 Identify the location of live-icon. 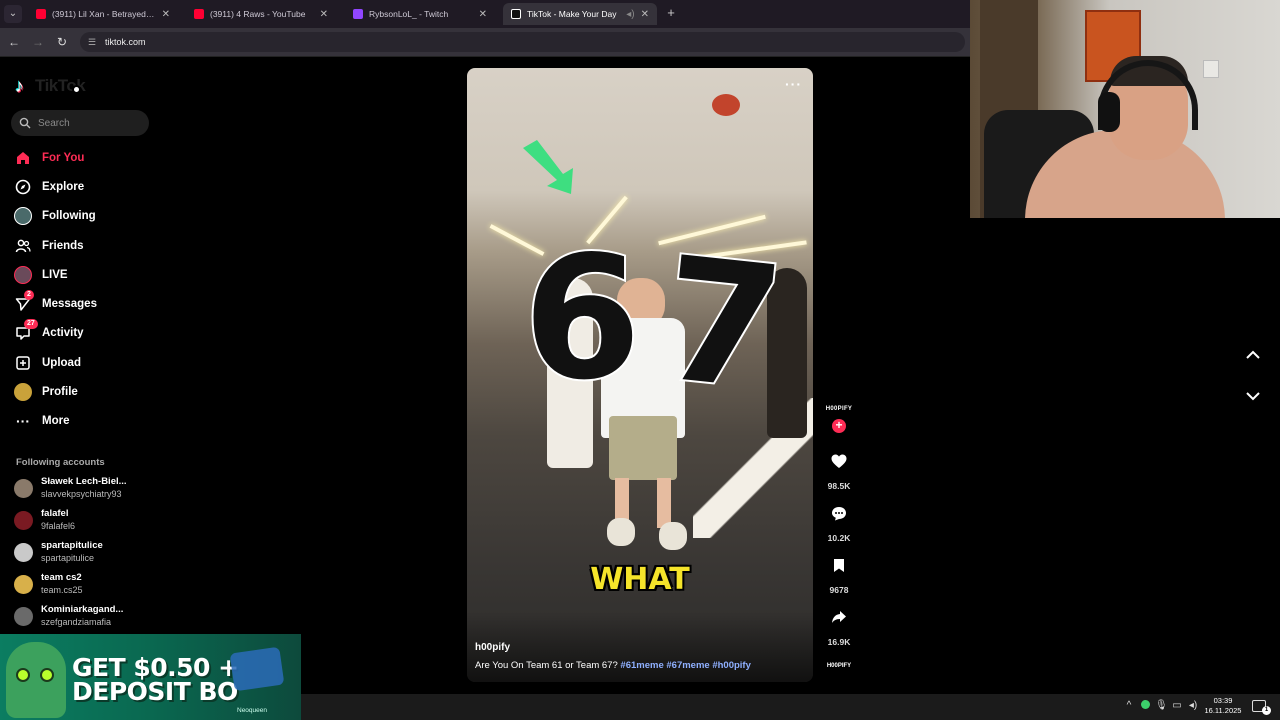
(23, 275).